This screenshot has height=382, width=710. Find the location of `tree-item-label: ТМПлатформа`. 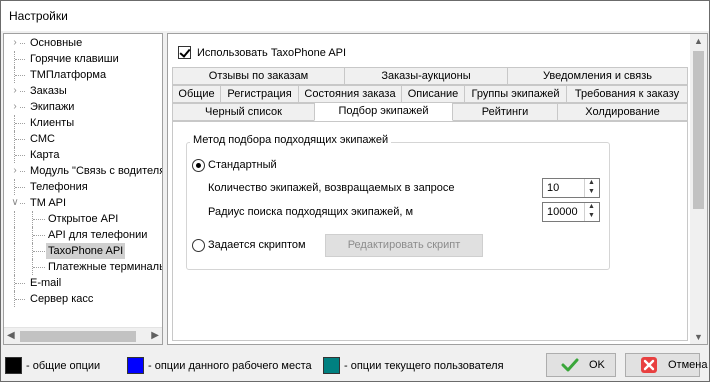

tree-item-label: ТМПлатформа is located at coordinates (68, 75).